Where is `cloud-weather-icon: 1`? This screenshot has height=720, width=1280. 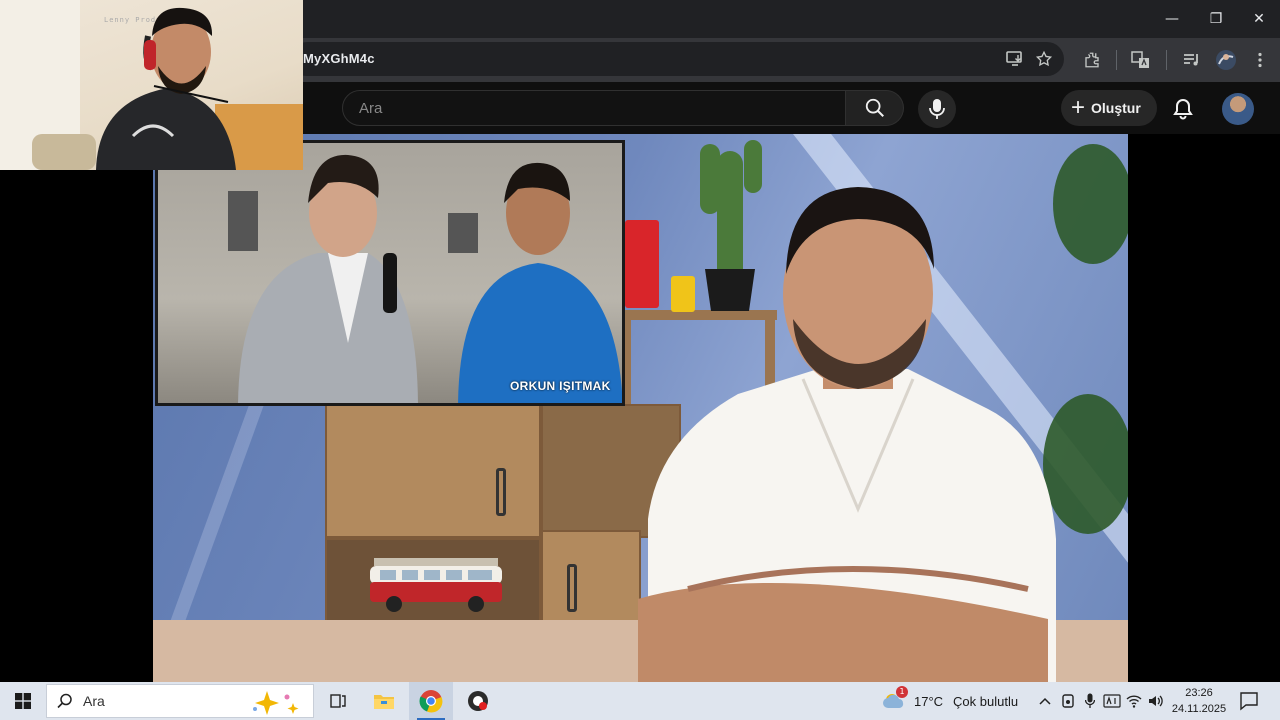
cloud-weather-icon: 1 is located at coordinates (895, 699).